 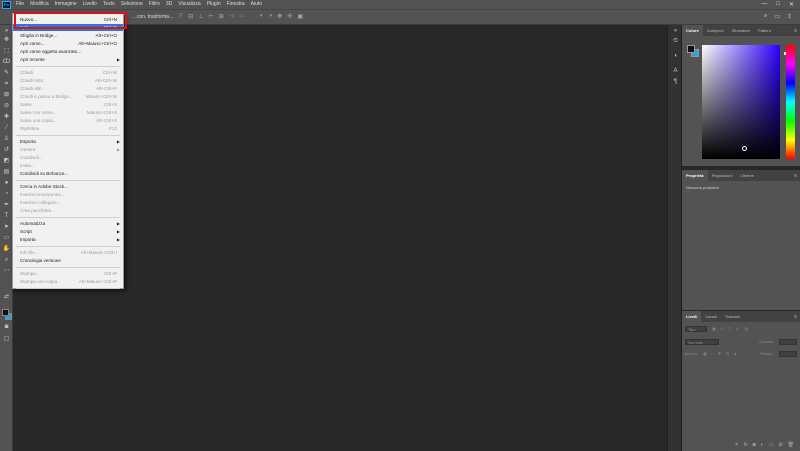 I want to click on color-picker-field, so click(x=741, y=102).